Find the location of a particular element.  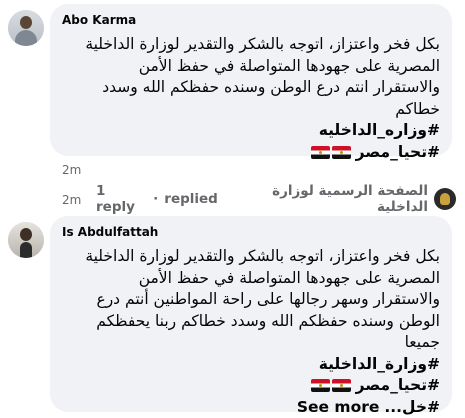

comment-author-name: Is Abdulfattah is located at coordinates (251, 232).